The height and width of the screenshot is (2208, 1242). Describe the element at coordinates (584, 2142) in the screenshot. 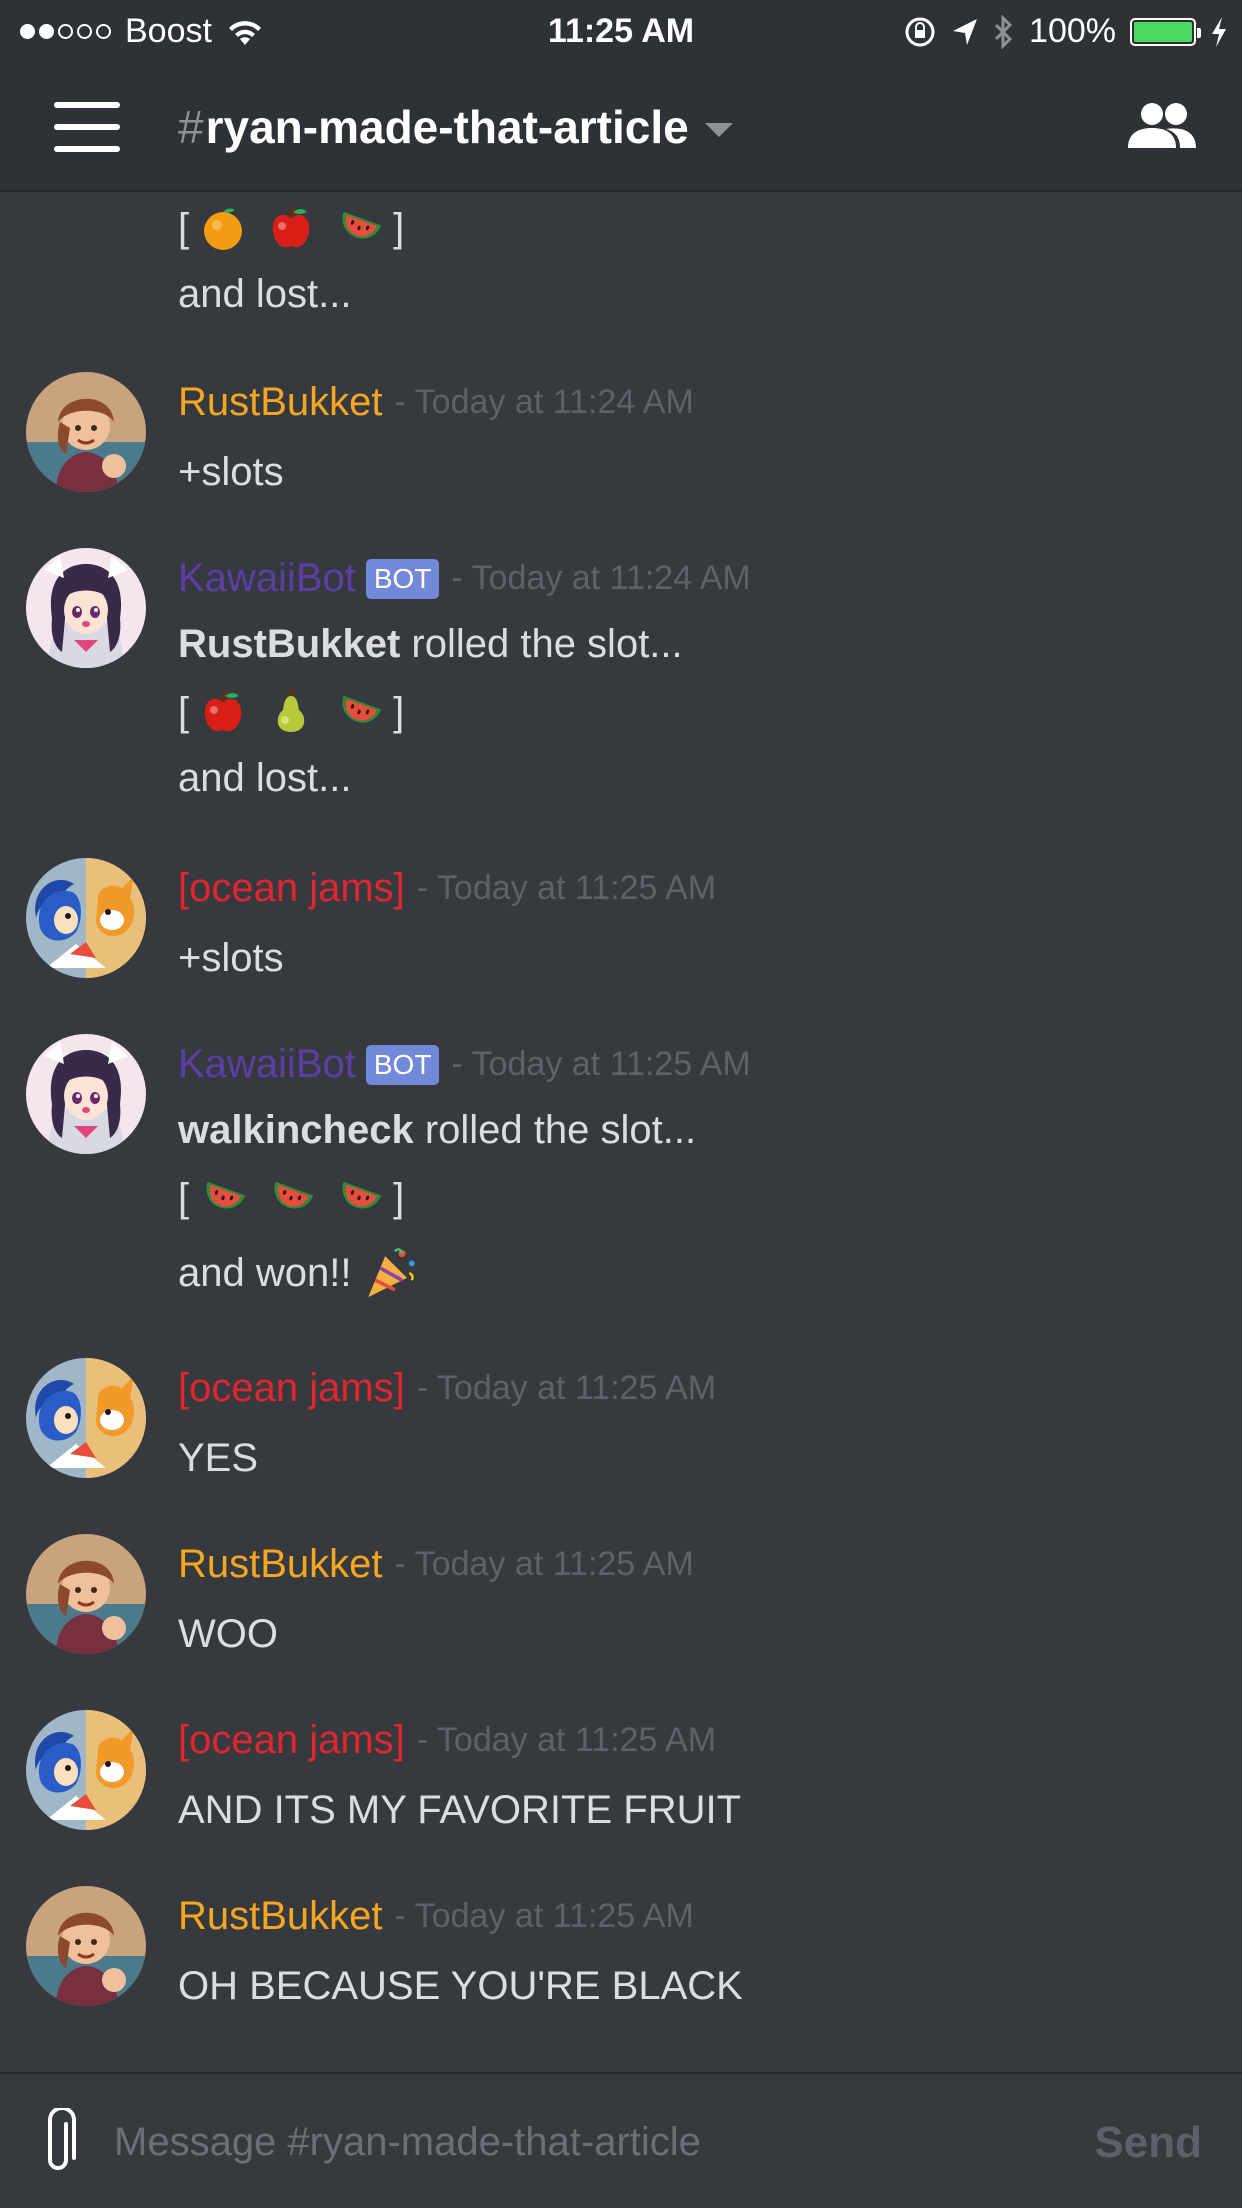

I see `message-input` at that location.